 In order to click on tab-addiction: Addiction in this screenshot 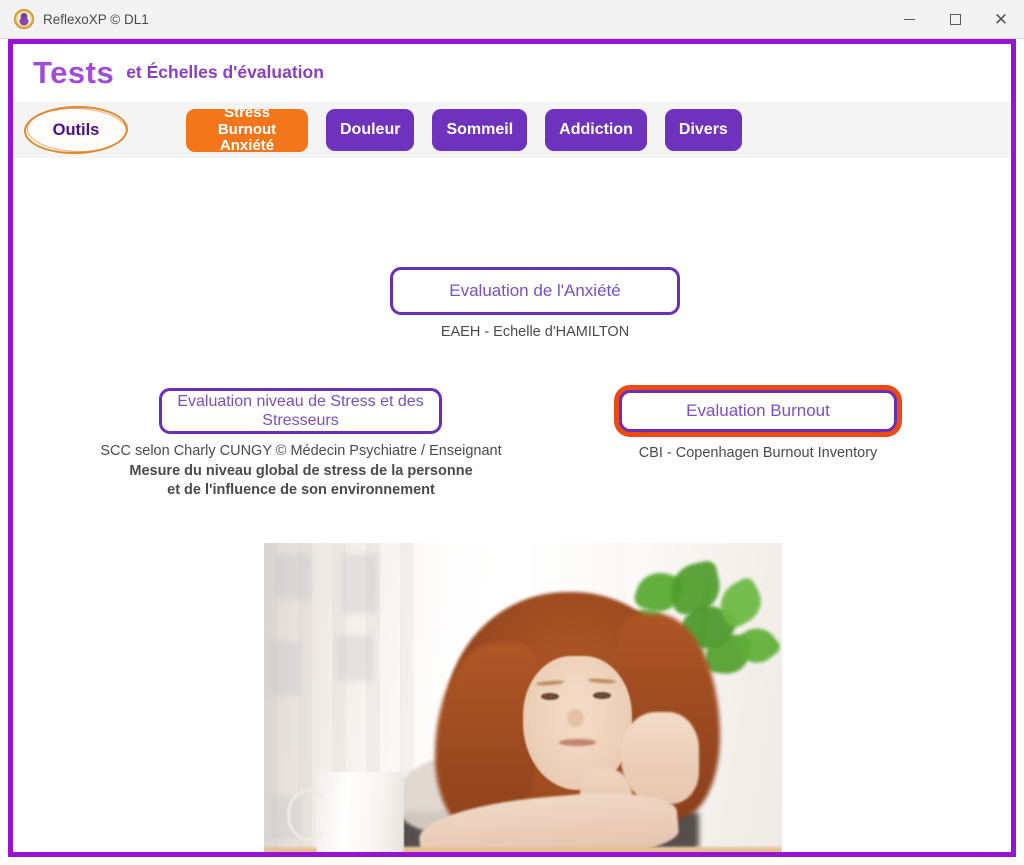, I will do `click(596, 130)`.